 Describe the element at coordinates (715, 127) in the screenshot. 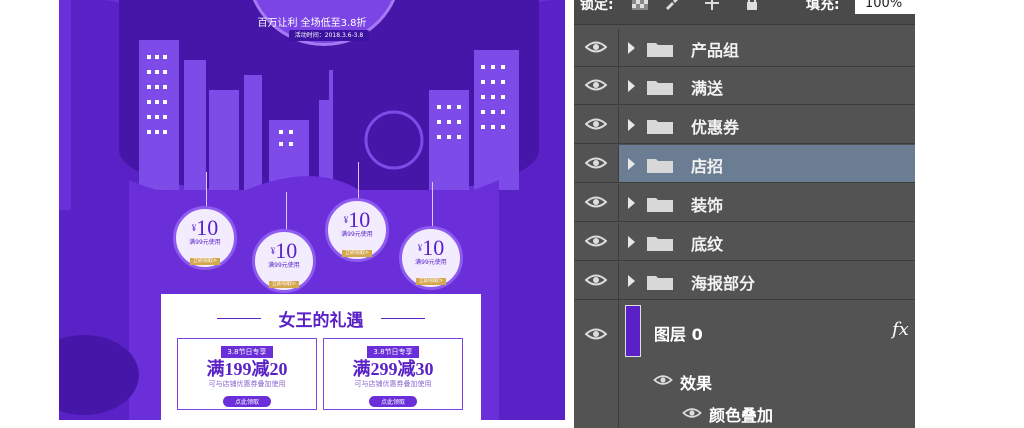

I see `layer-name: 优惠券` at that location.